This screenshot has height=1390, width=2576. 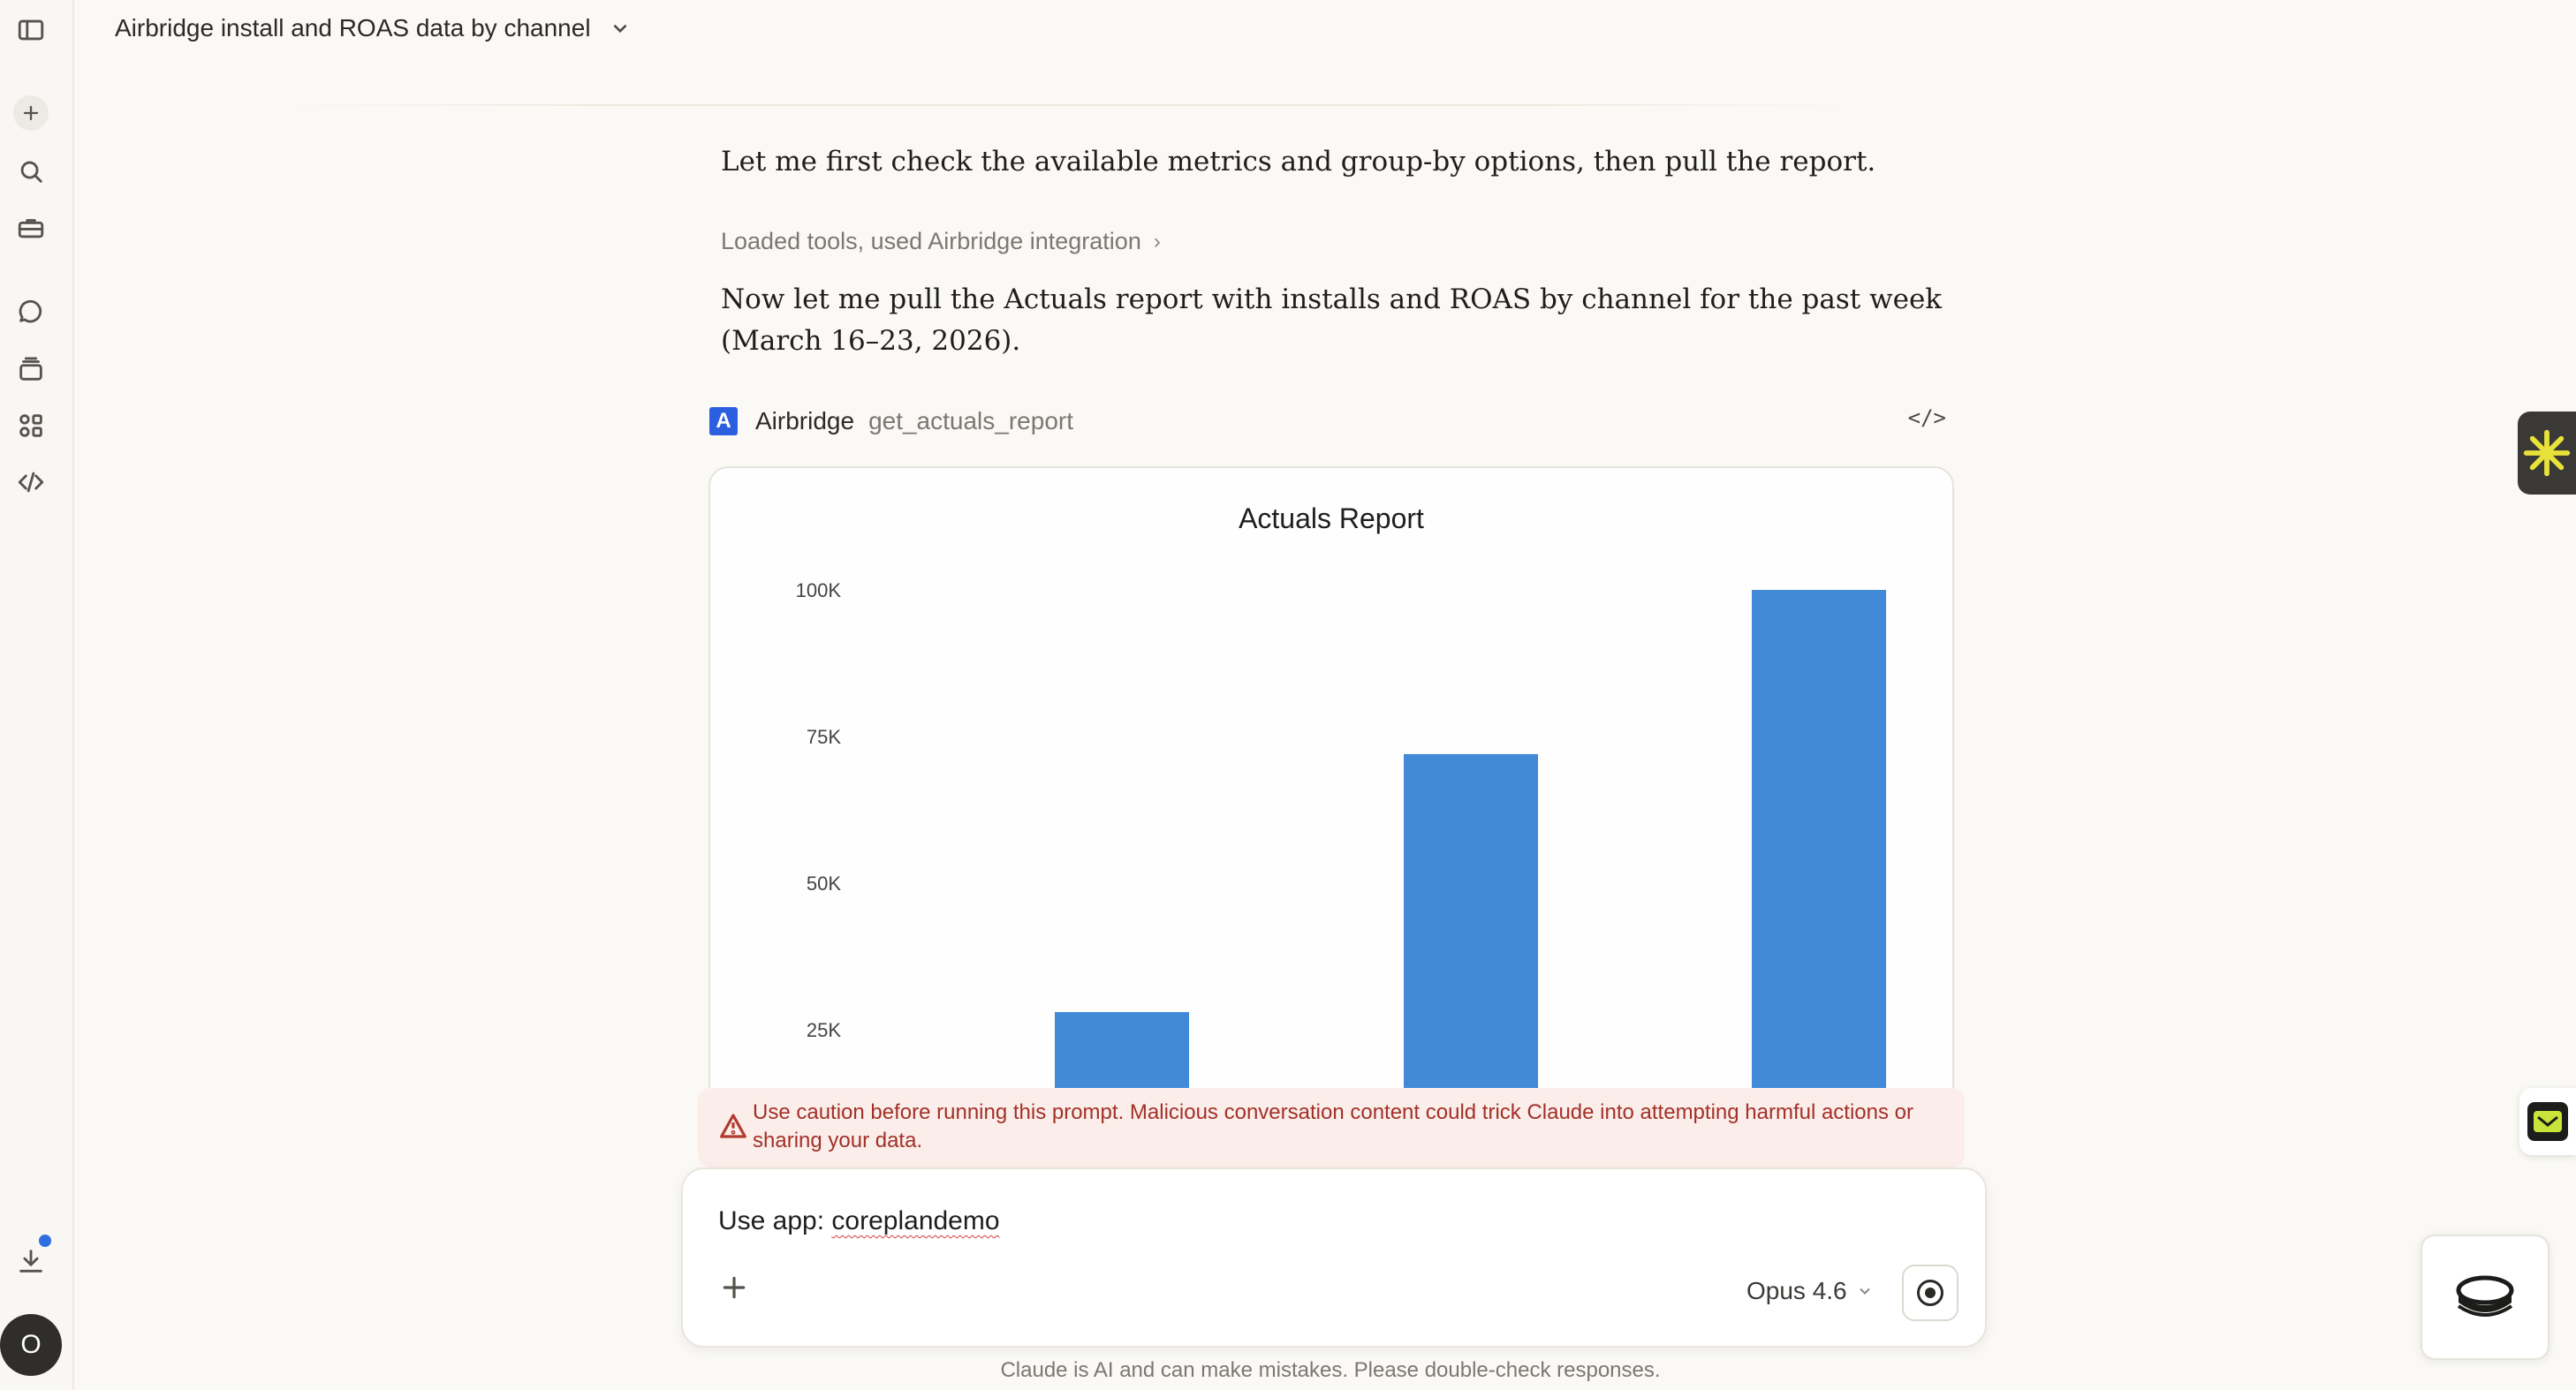 What do you see at coordinates (31, 483) in the screenshot?
I see `code-icon` at bounding box center [31, 483].